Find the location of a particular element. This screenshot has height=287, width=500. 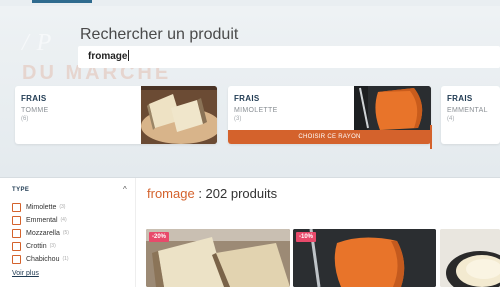

divider is located at coordinates (135, 232).